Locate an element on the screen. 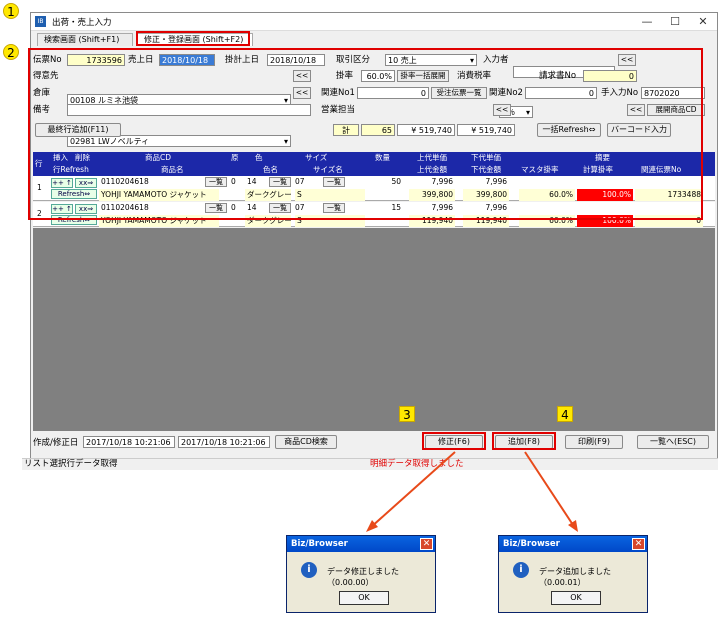 The height and width of the screenshot is (638, 726). dialog-message: データ追加しました（0.00.01） is located at coordinates (575, 577).